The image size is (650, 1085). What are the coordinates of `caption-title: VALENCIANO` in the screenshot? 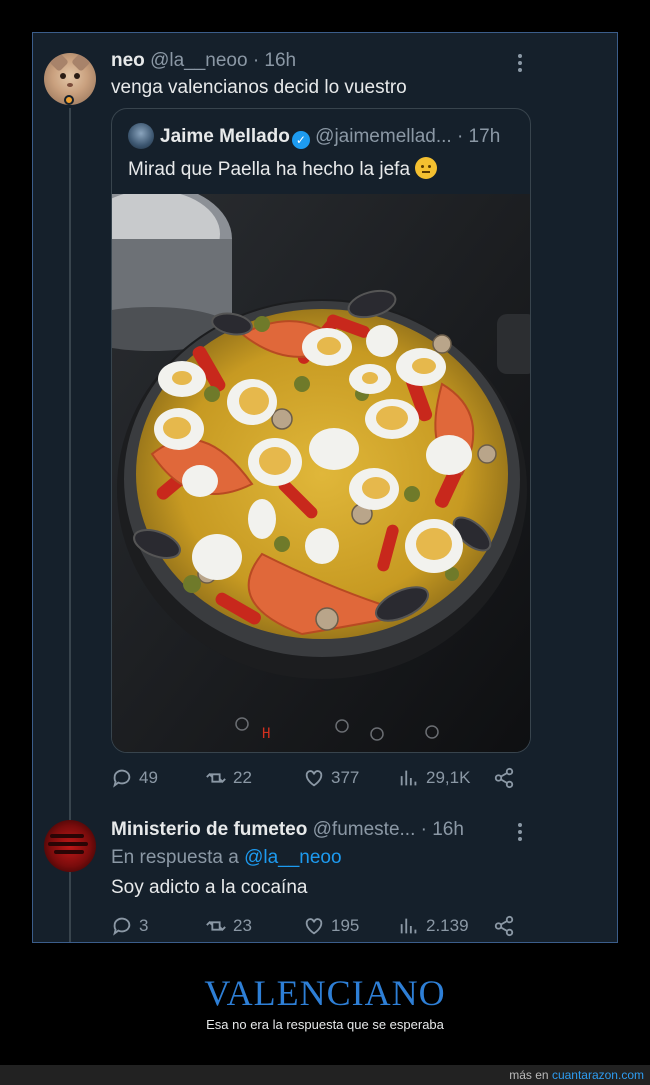 It's located at (325, 993).